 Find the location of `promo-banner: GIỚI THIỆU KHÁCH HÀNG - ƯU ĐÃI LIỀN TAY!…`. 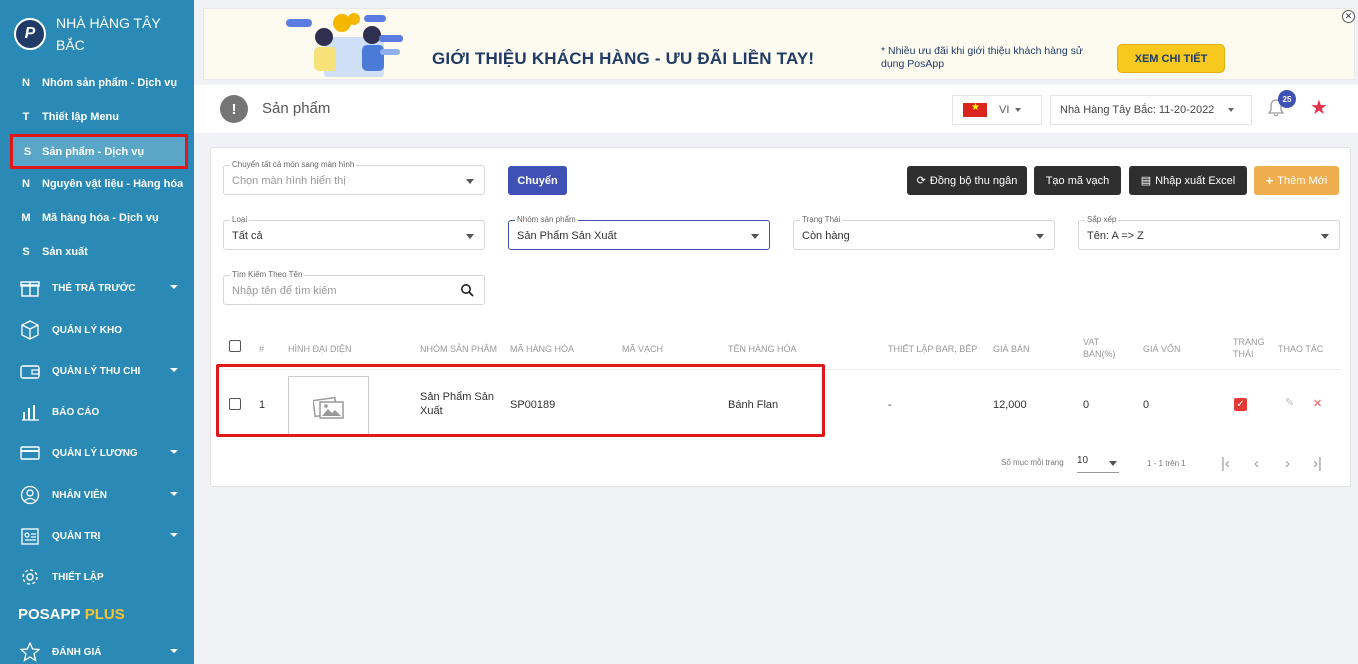

promo-banner: GIỚI THIỆU KHÁCH HÀNG - ƯU ĐÃI LIỀN TAY!… is located at coordinates (779, 44).